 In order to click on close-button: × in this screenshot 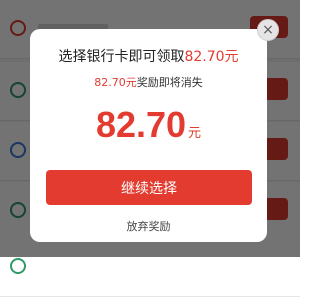, I will do `click(268, 30)`.